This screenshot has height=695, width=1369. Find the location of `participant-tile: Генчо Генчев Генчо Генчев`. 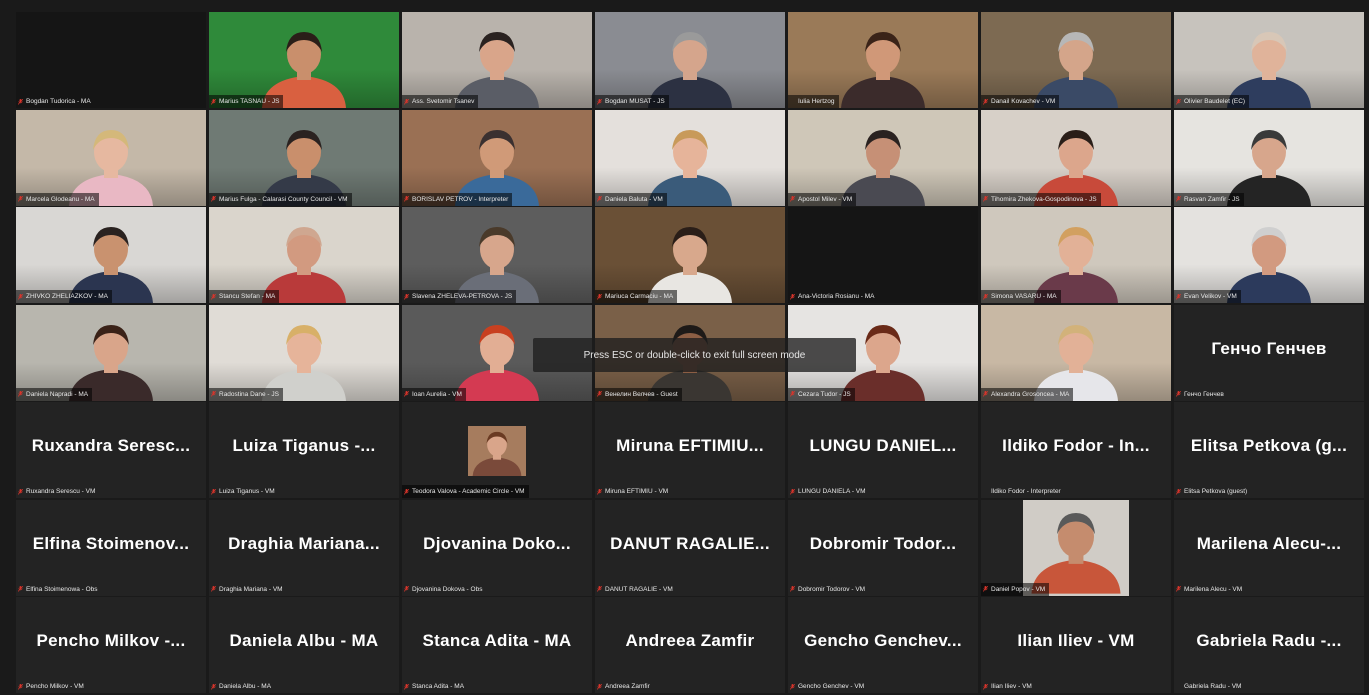

participant-tile: Генчо Генчев Генчо Генчев is located at coordinates (1269, 352).